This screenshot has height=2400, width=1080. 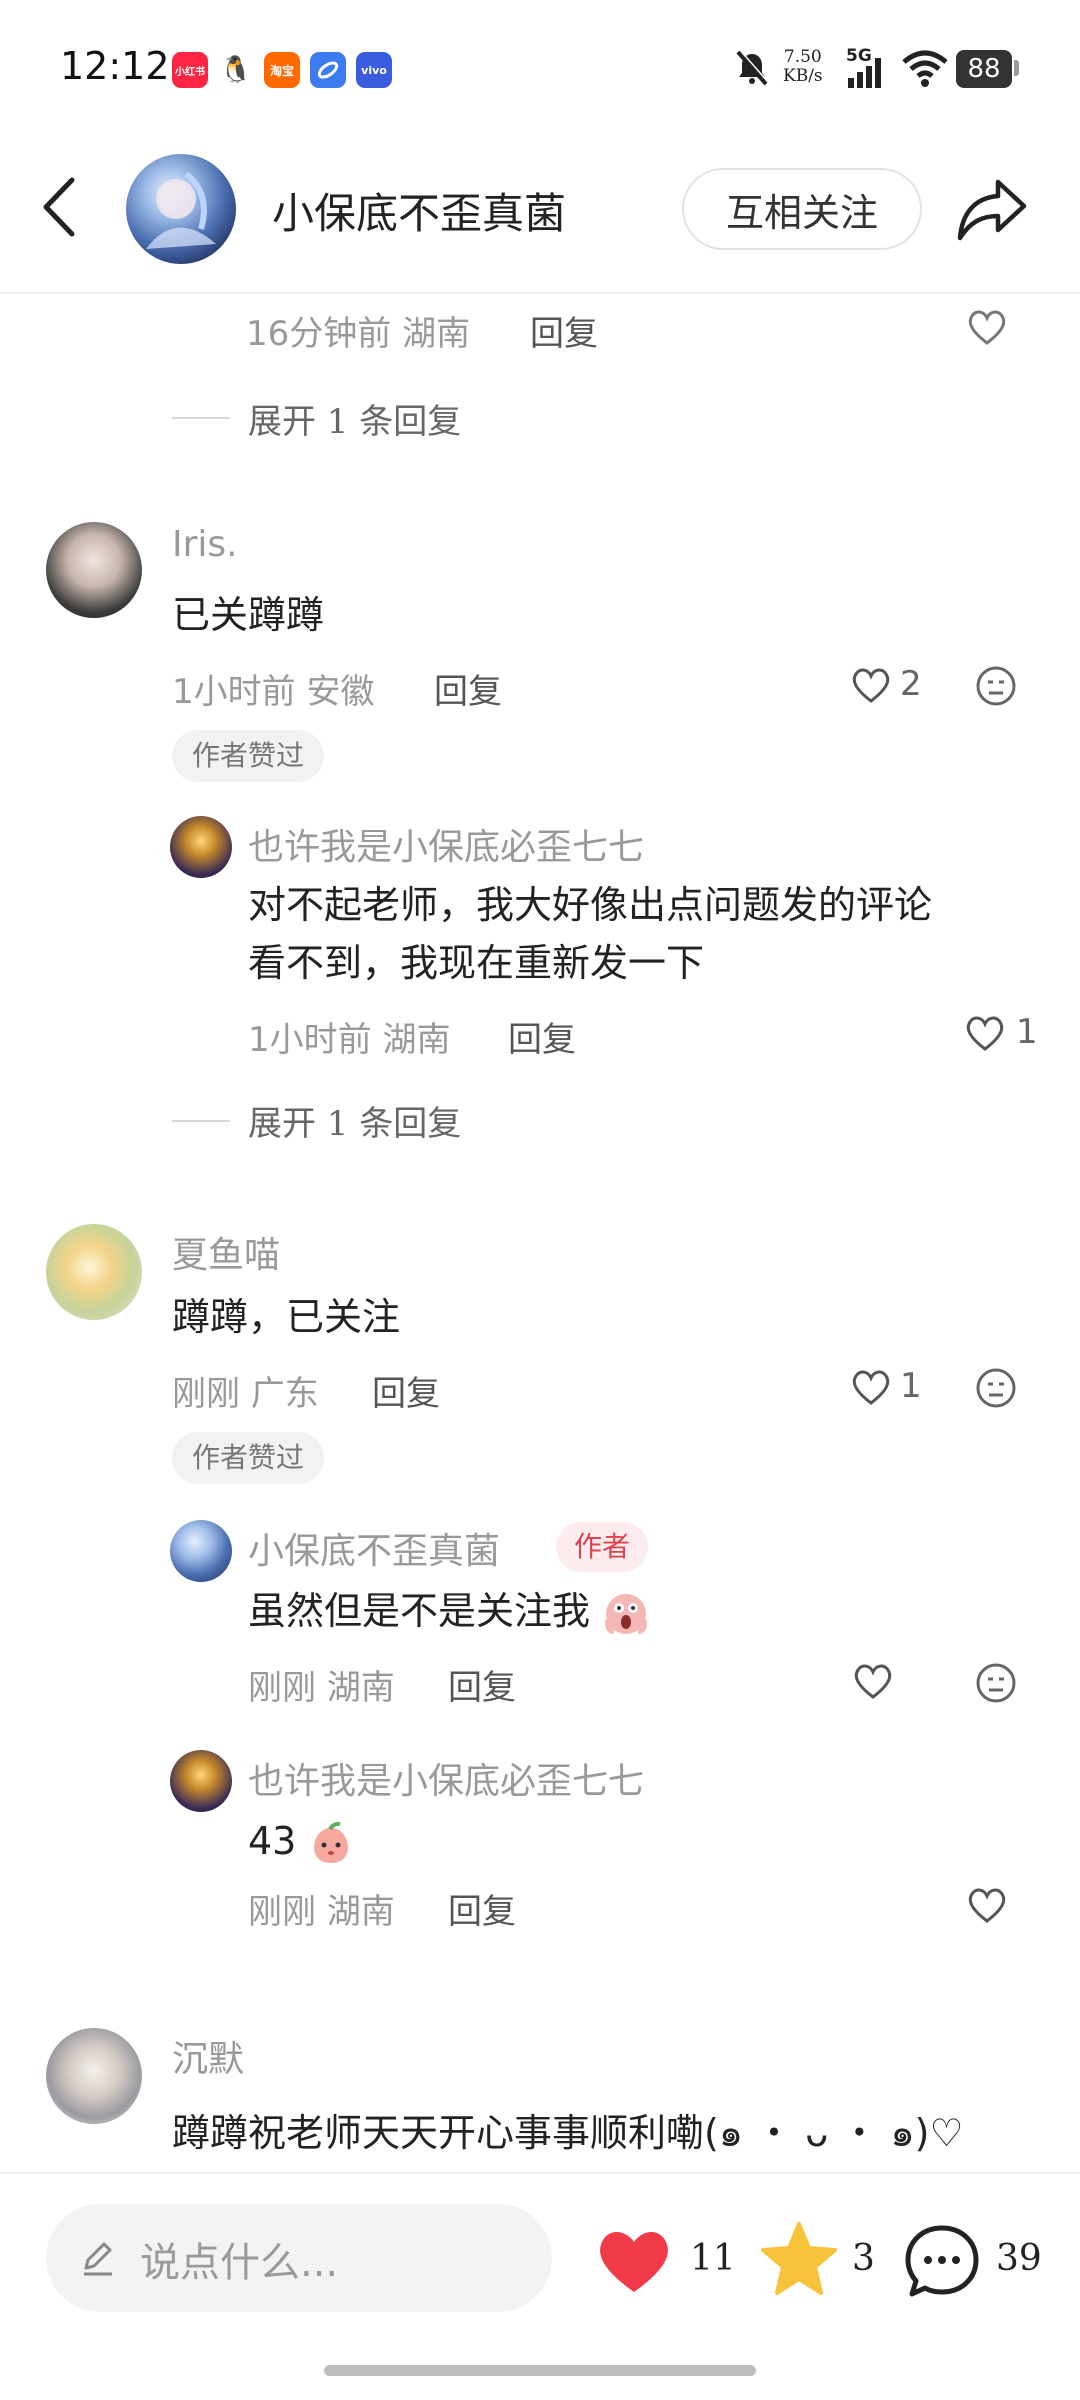 I want to click on comment-meta: 16分钟前 湖南, so click(x=358, y=334).